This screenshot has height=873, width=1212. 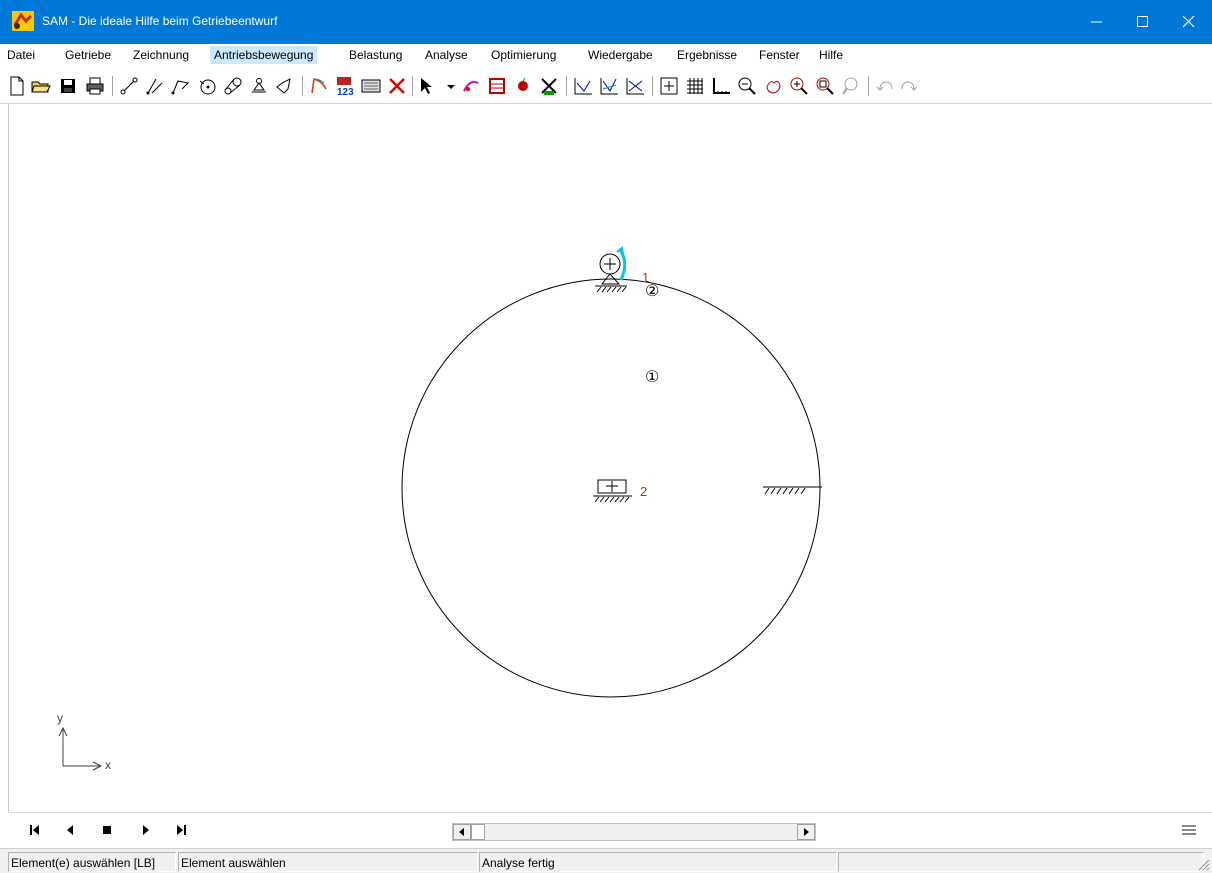 I want to click on arrow-left-icon, so click(x=461, y=832).